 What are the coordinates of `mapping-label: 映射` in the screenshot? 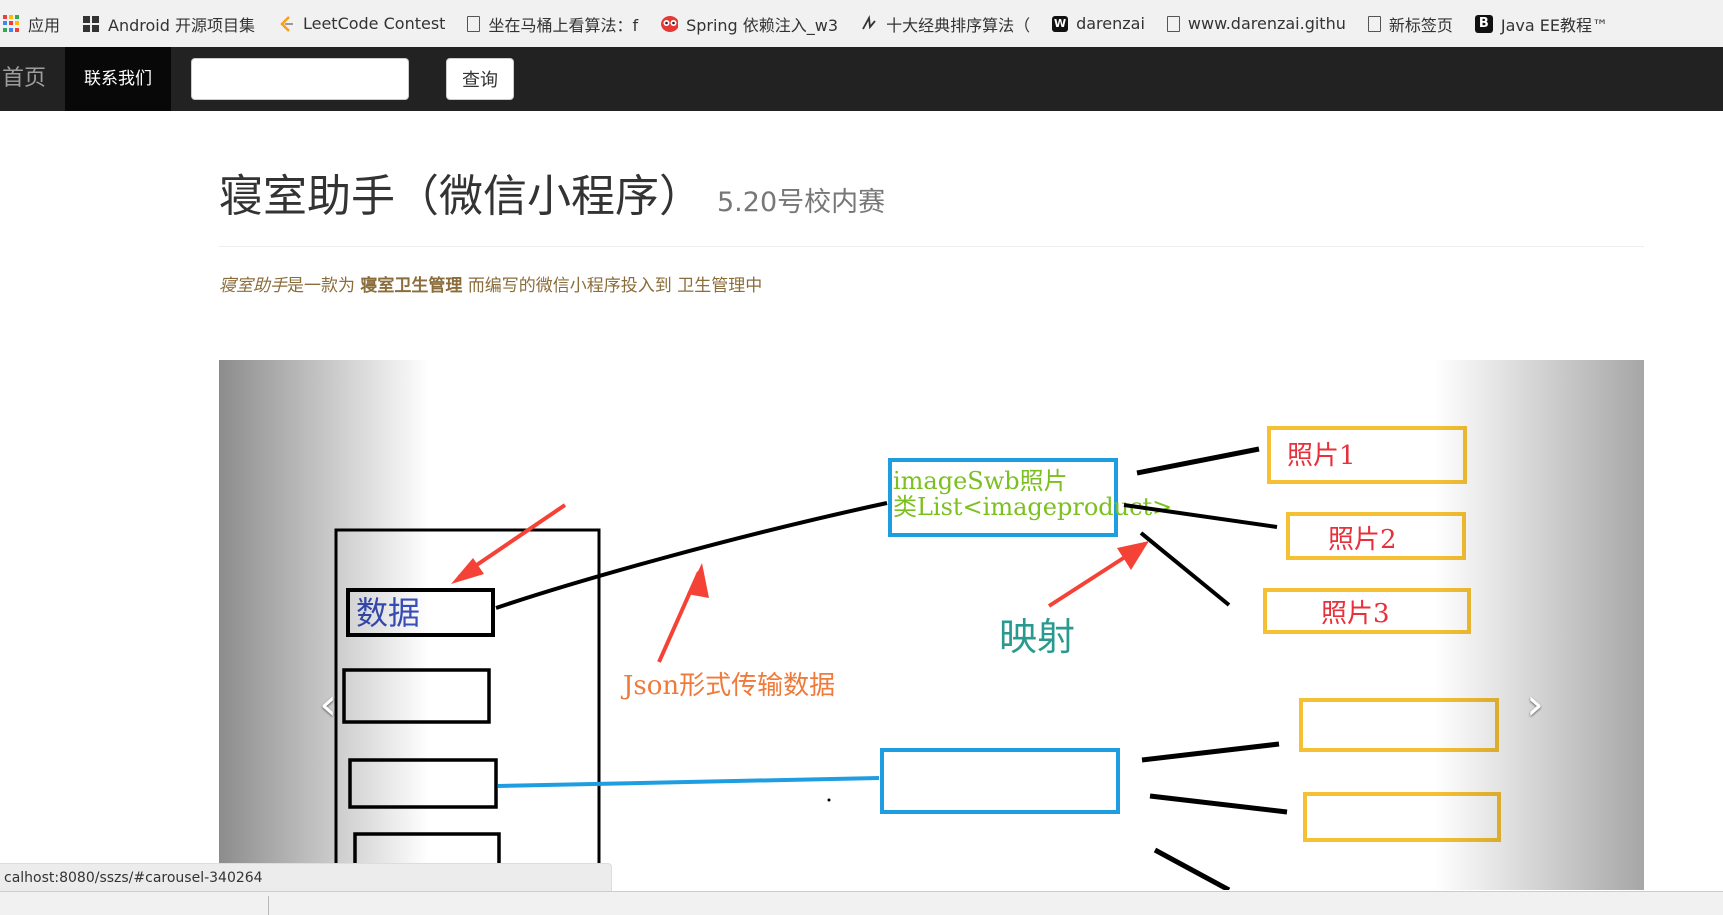 It's located at (1037, 637).